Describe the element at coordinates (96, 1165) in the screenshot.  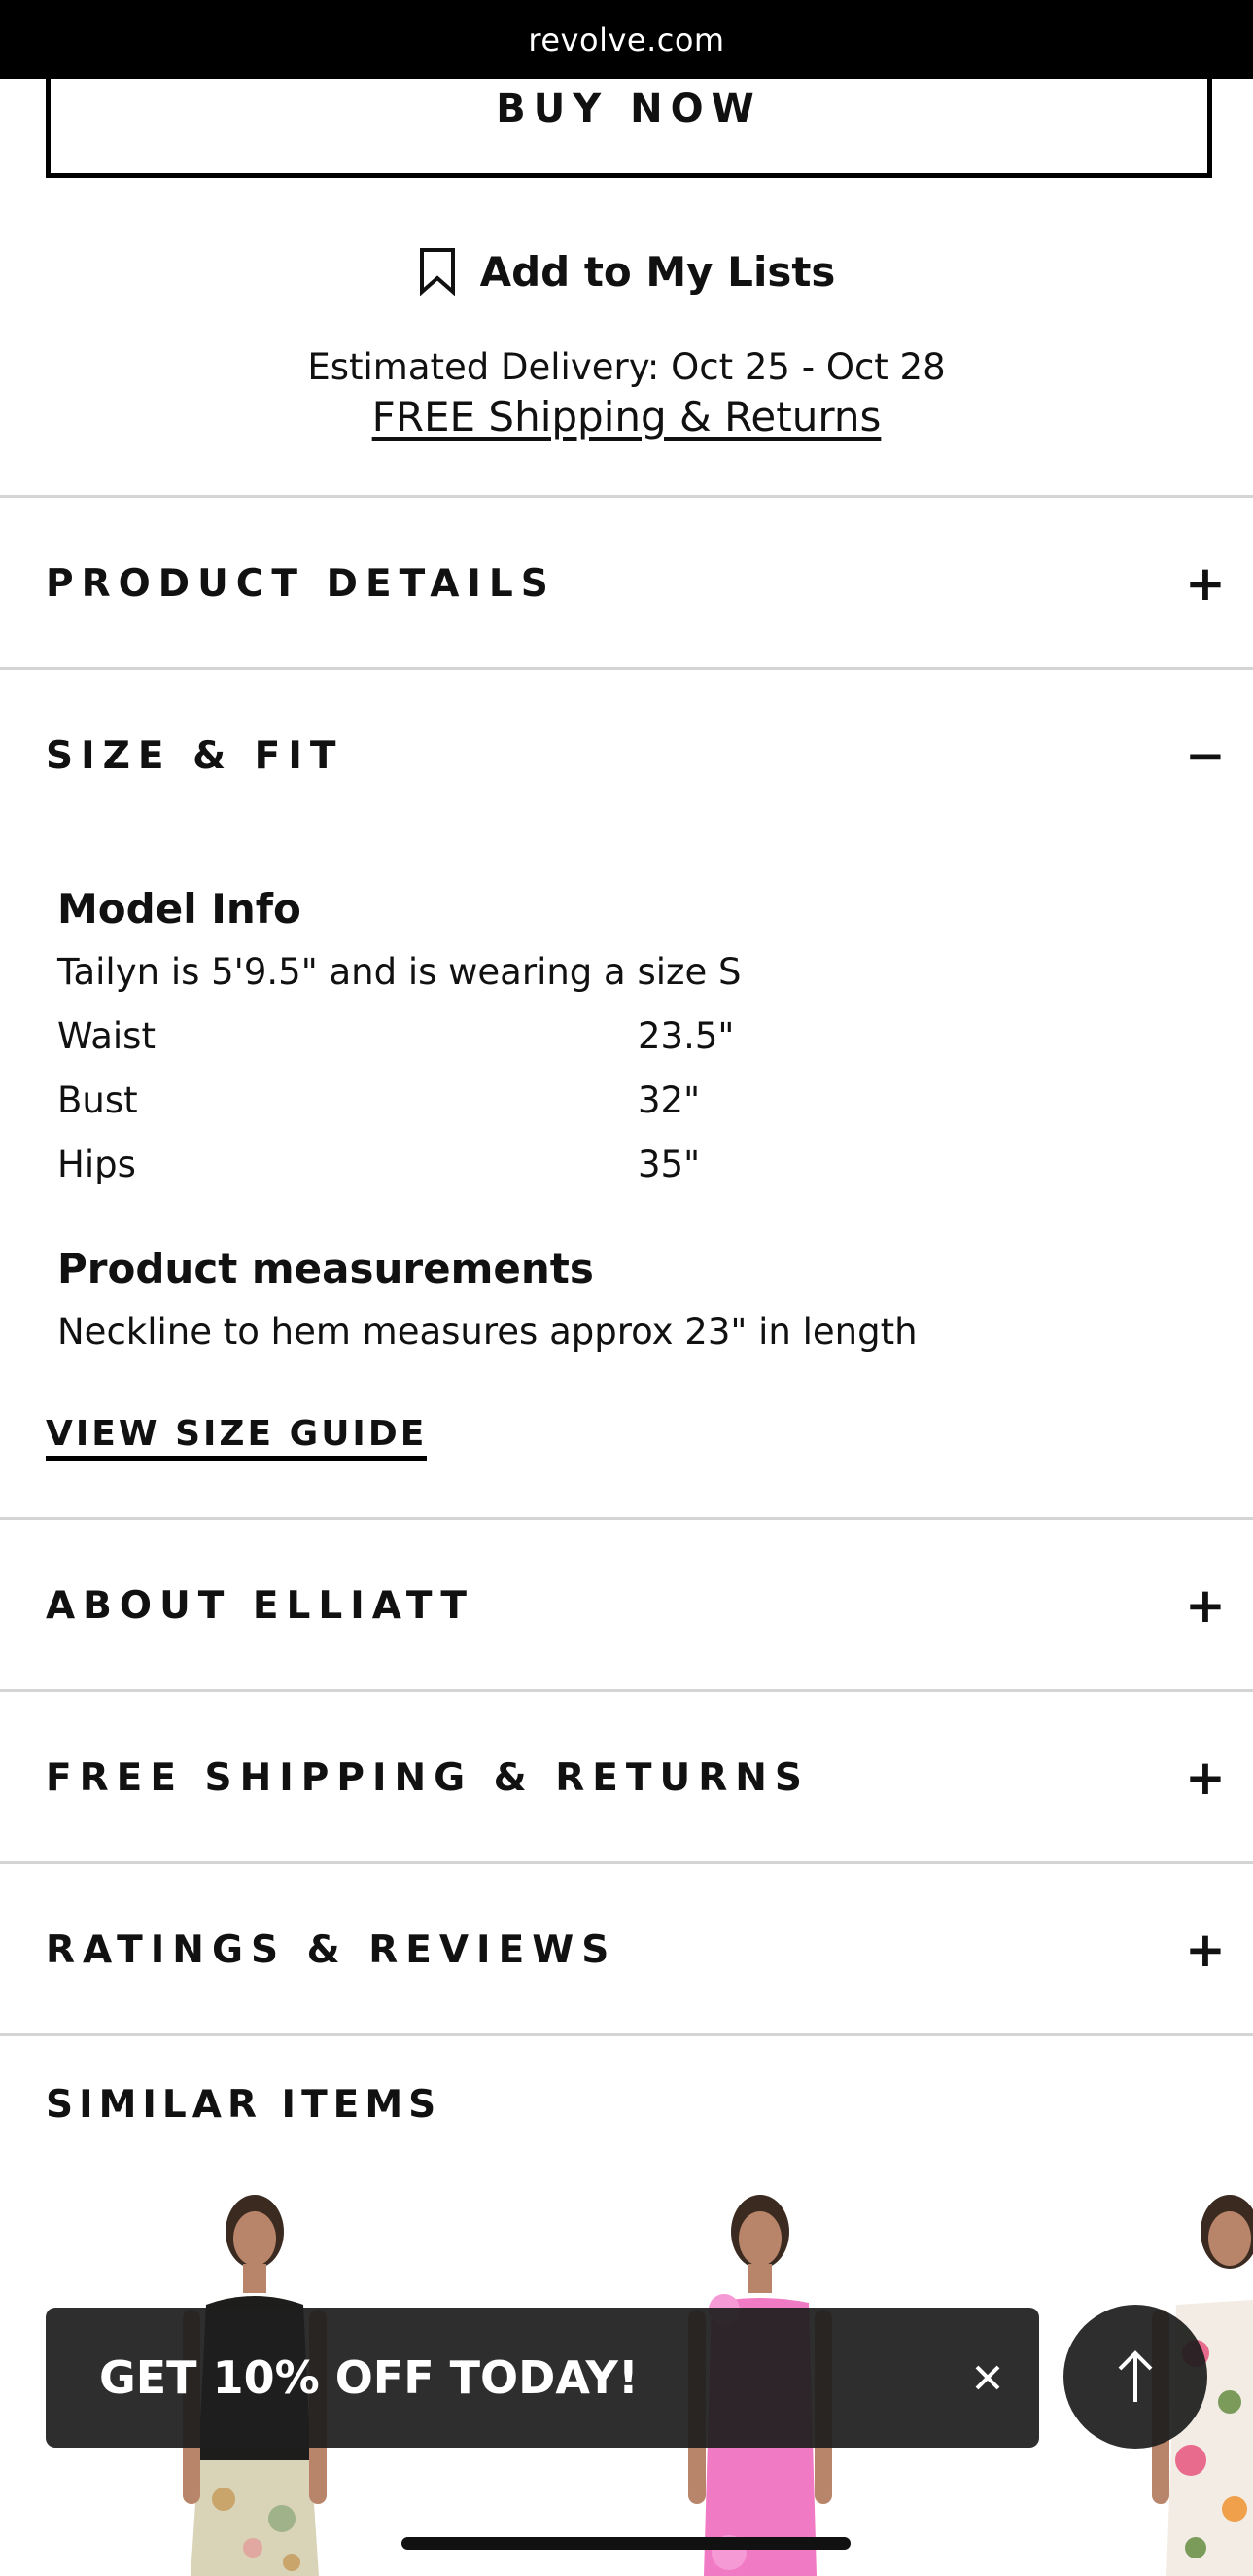
I see `measure-label-hips: Hips` at that location.